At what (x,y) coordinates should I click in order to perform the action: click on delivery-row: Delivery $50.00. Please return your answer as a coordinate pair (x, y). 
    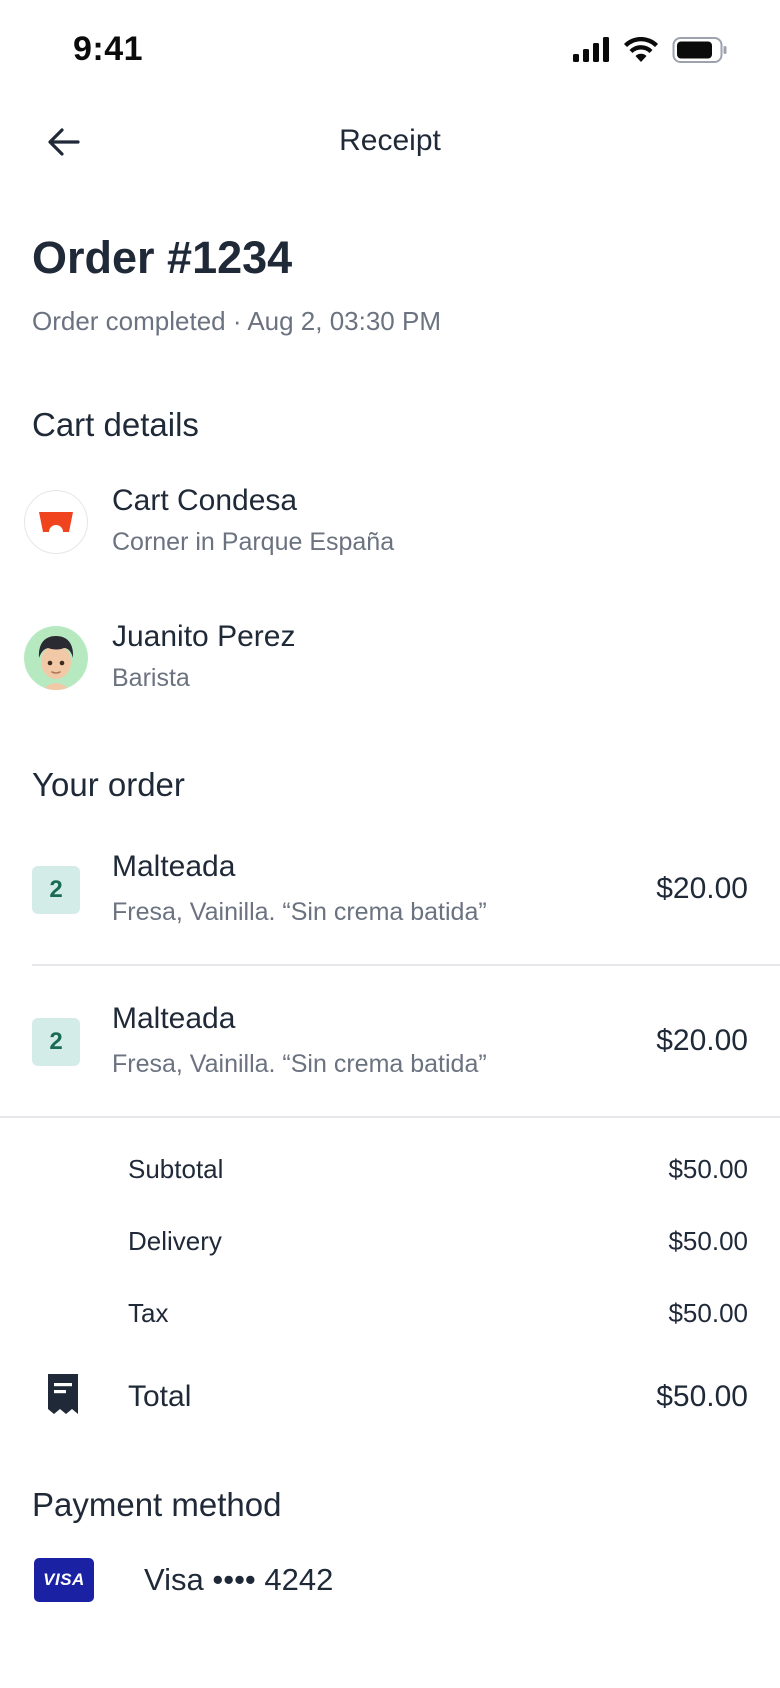
    Looking at the image, I should click on (390, 1246).